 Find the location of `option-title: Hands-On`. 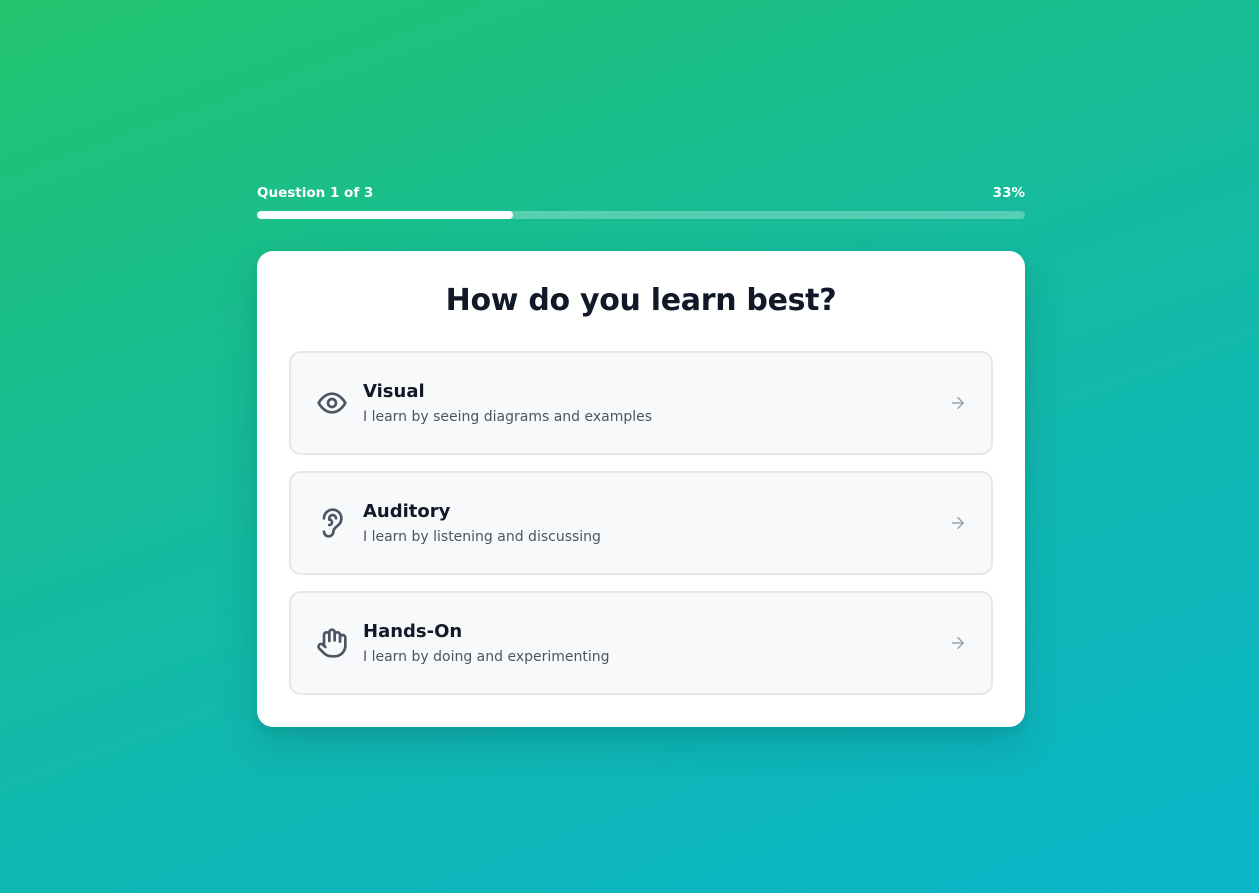

option-title: Hands-On is located at coordinates (413, 631).